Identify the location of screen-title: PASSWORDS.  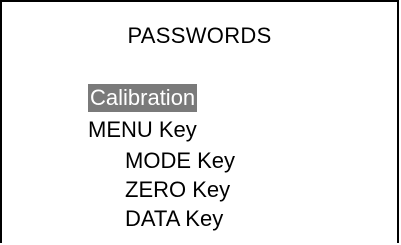
(199, 35).